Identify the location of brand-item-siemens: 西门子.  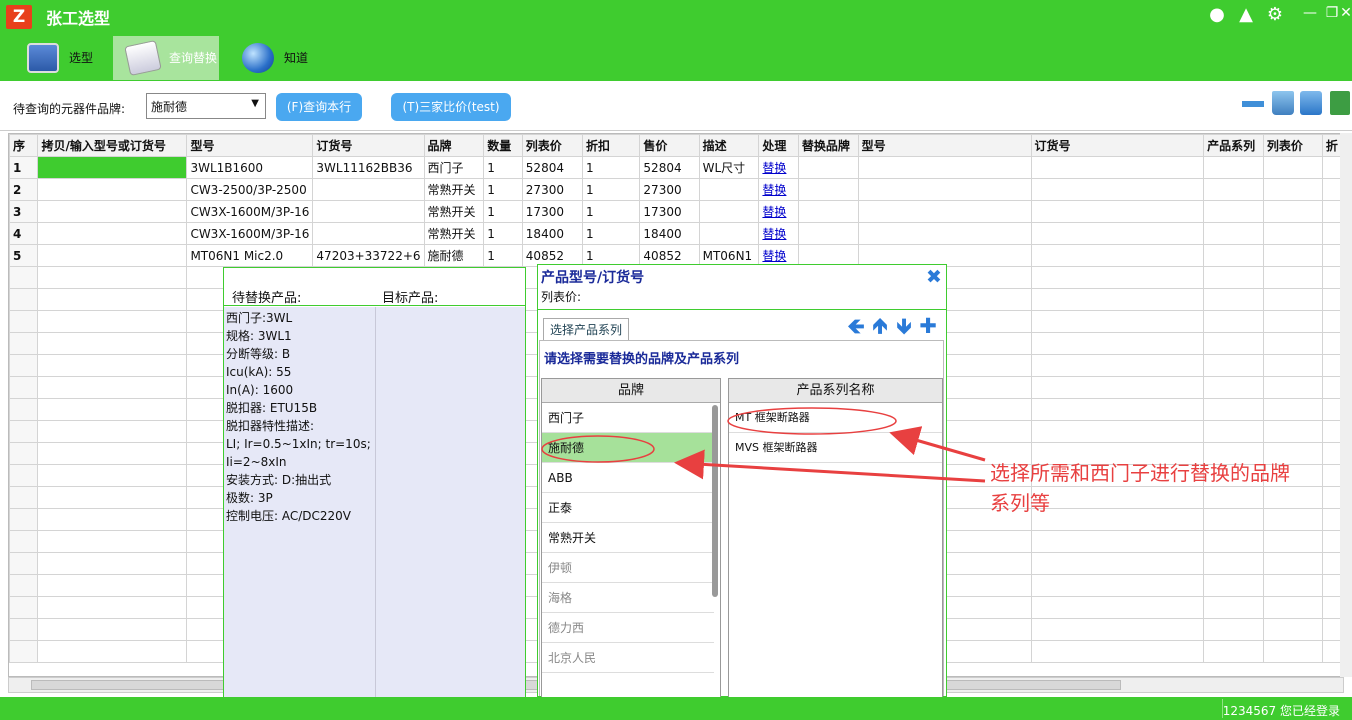
(628, 418).